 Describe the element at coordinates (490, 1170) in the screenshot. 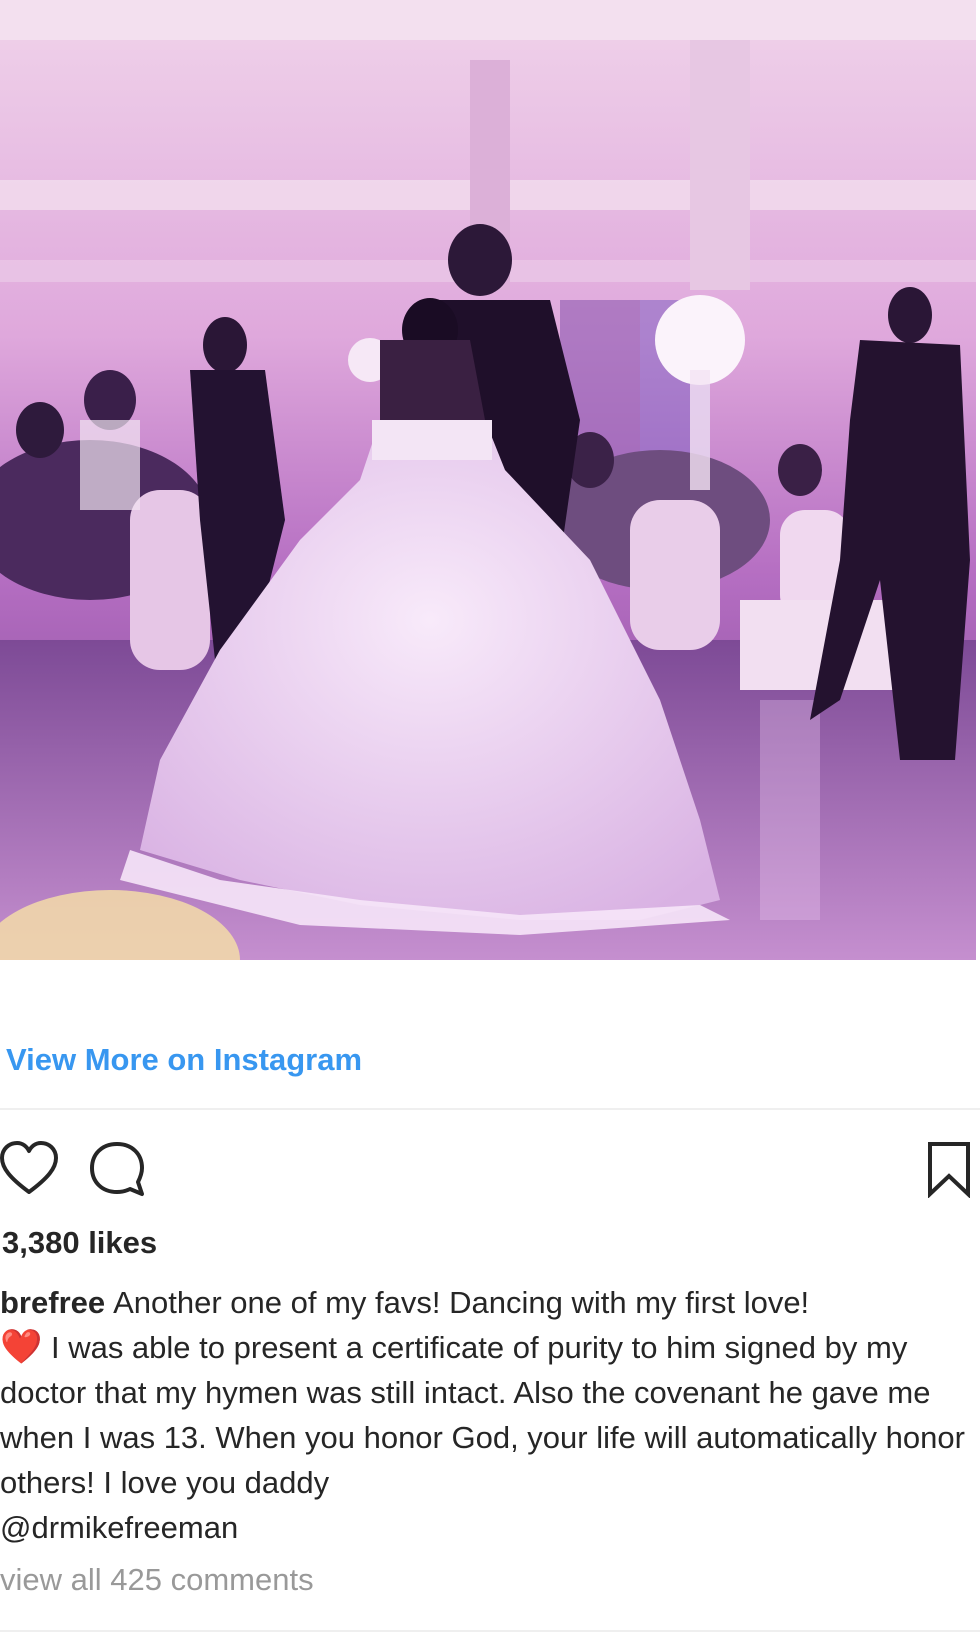

I see `action-bar` at that location.